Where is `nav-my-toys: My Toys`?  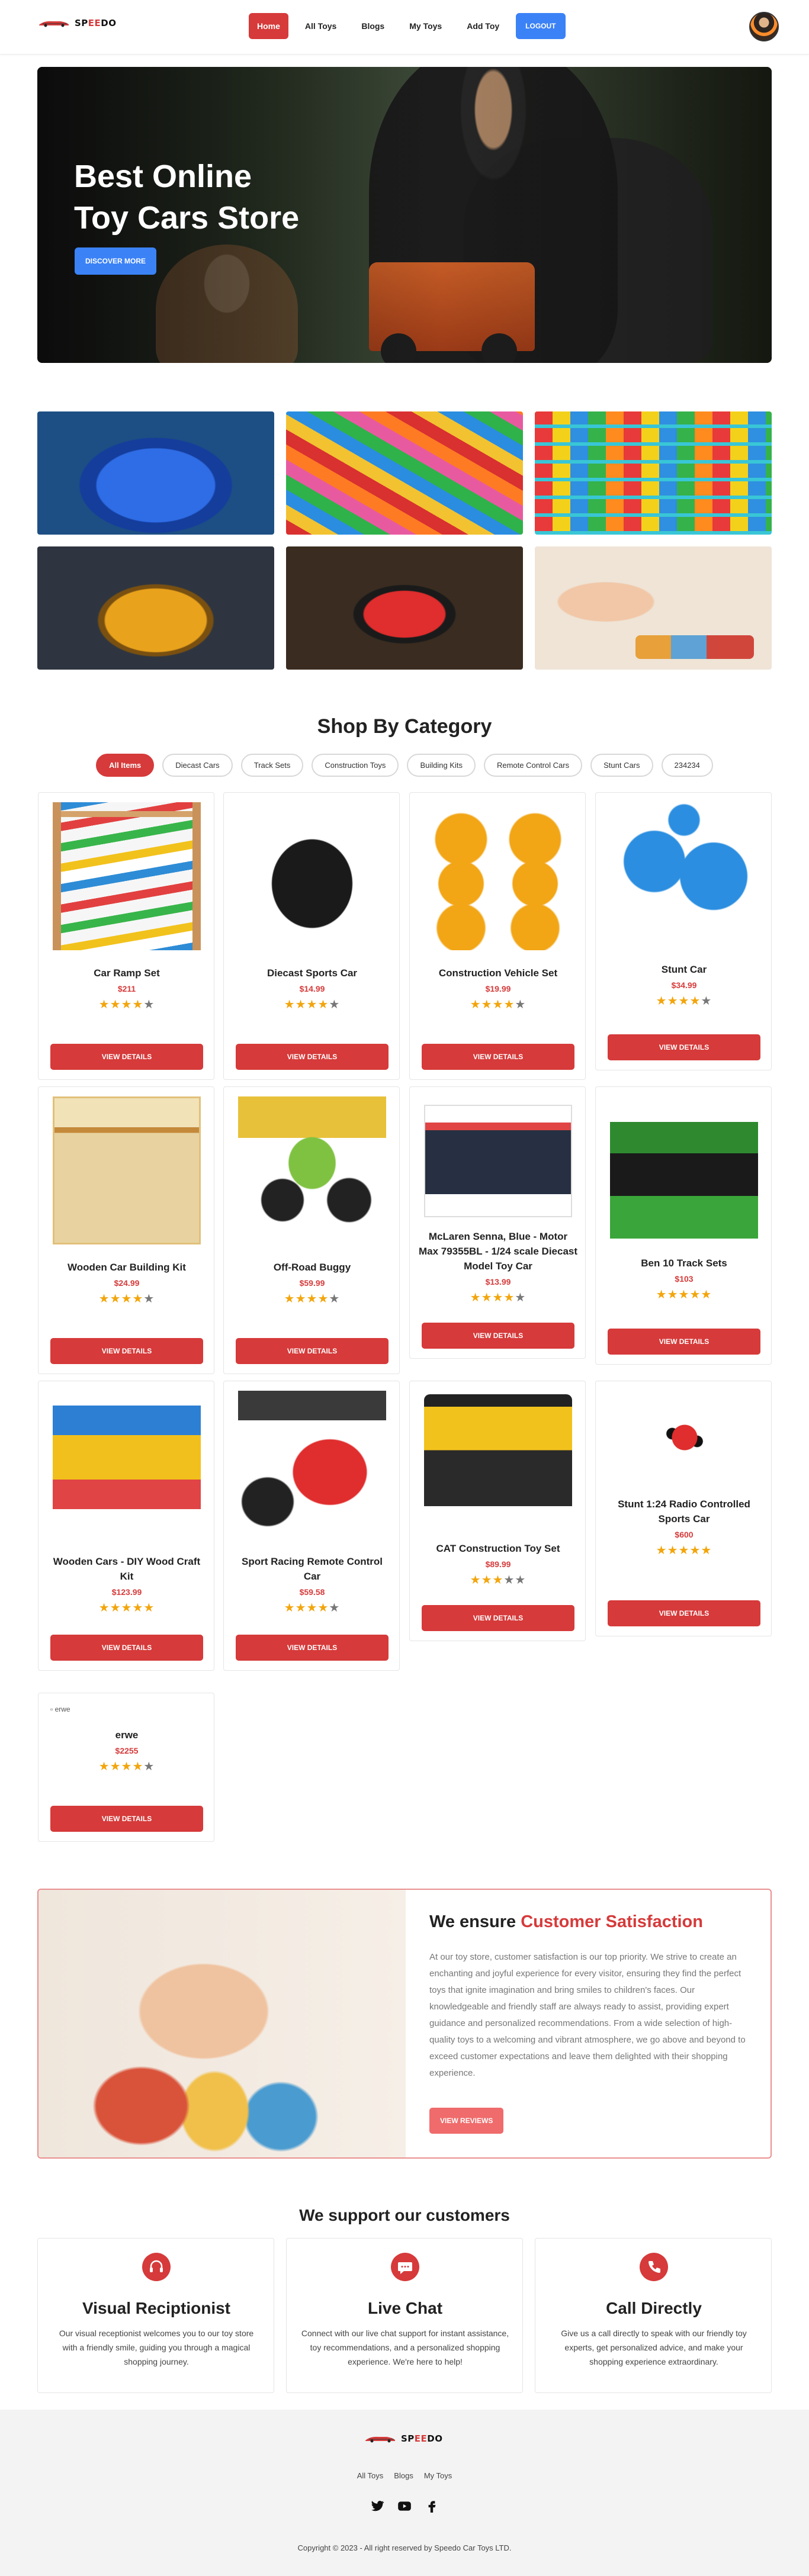 nav-my-toys: My Toys is located at coordinates (425, 26).